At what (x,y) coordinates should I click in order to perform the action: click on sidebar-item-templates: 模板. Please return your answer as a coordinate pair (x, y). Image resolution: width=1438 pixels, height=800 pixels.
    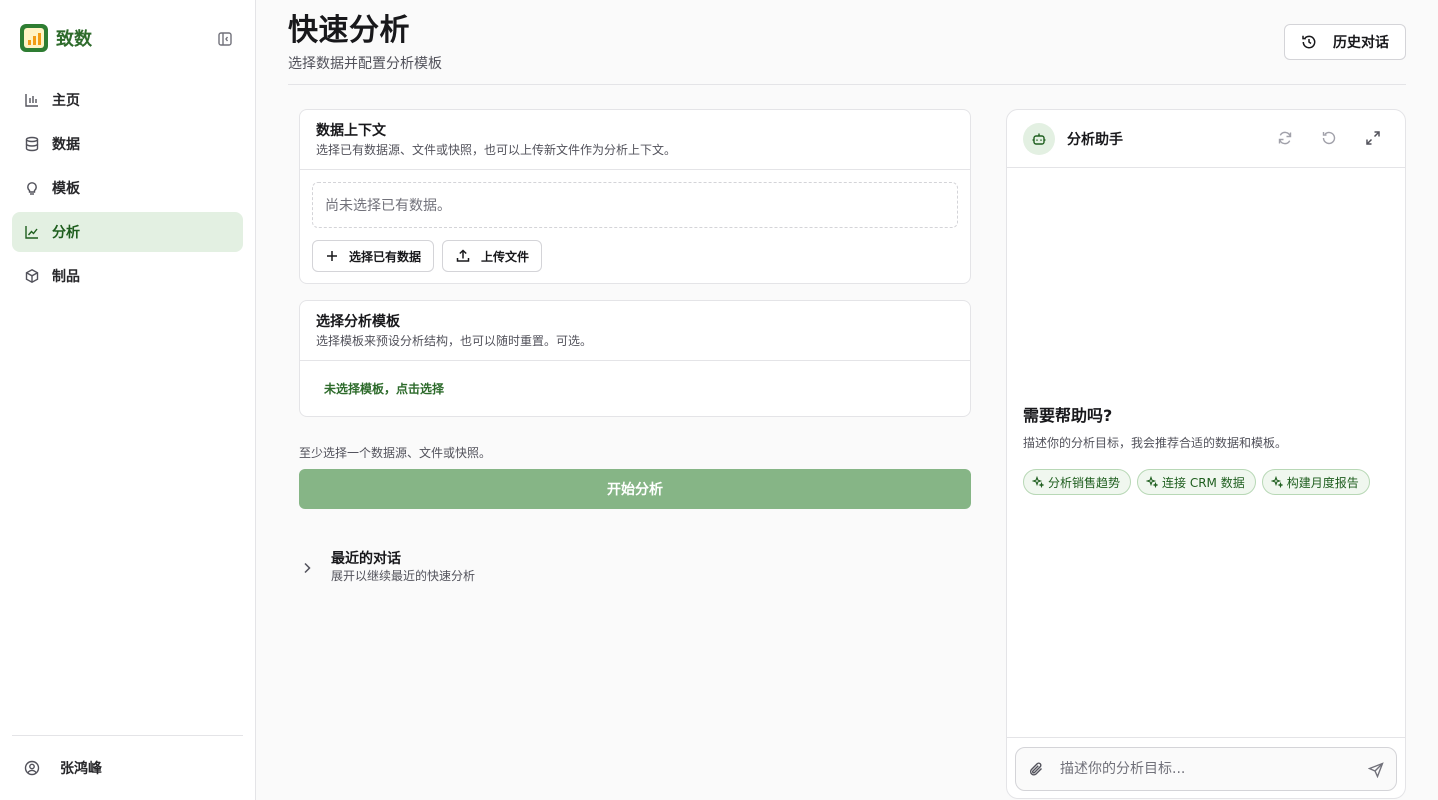
    Looking at the image, I should click on (127, 188).